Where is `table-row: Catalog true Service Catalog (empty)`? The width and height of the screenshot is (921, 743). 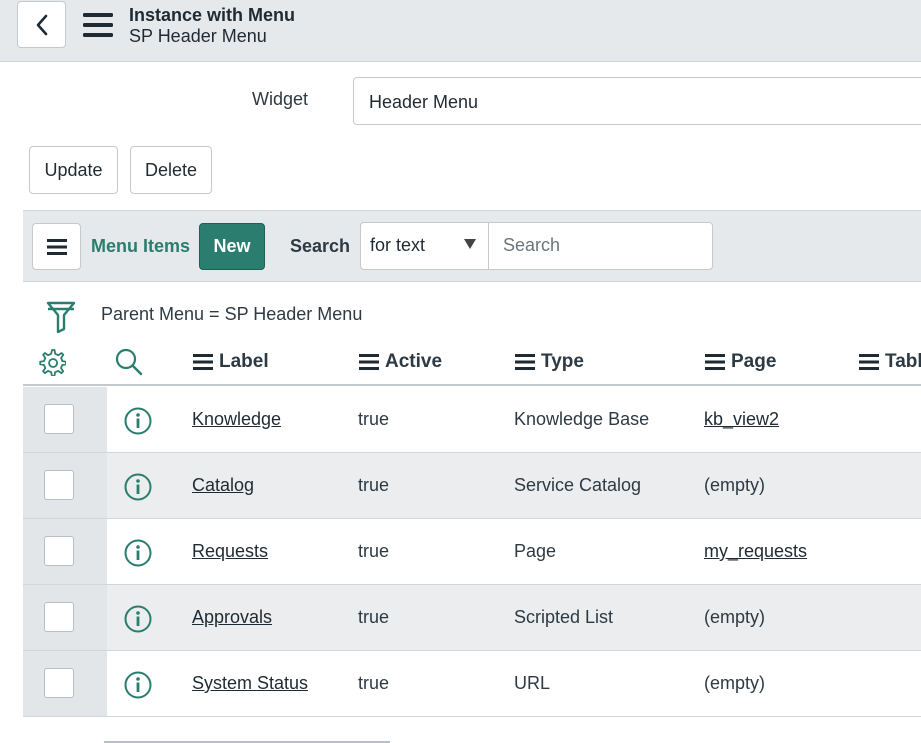
table-row: Catalog true Service Catalog (empty) is located at coordinates (472, 486).